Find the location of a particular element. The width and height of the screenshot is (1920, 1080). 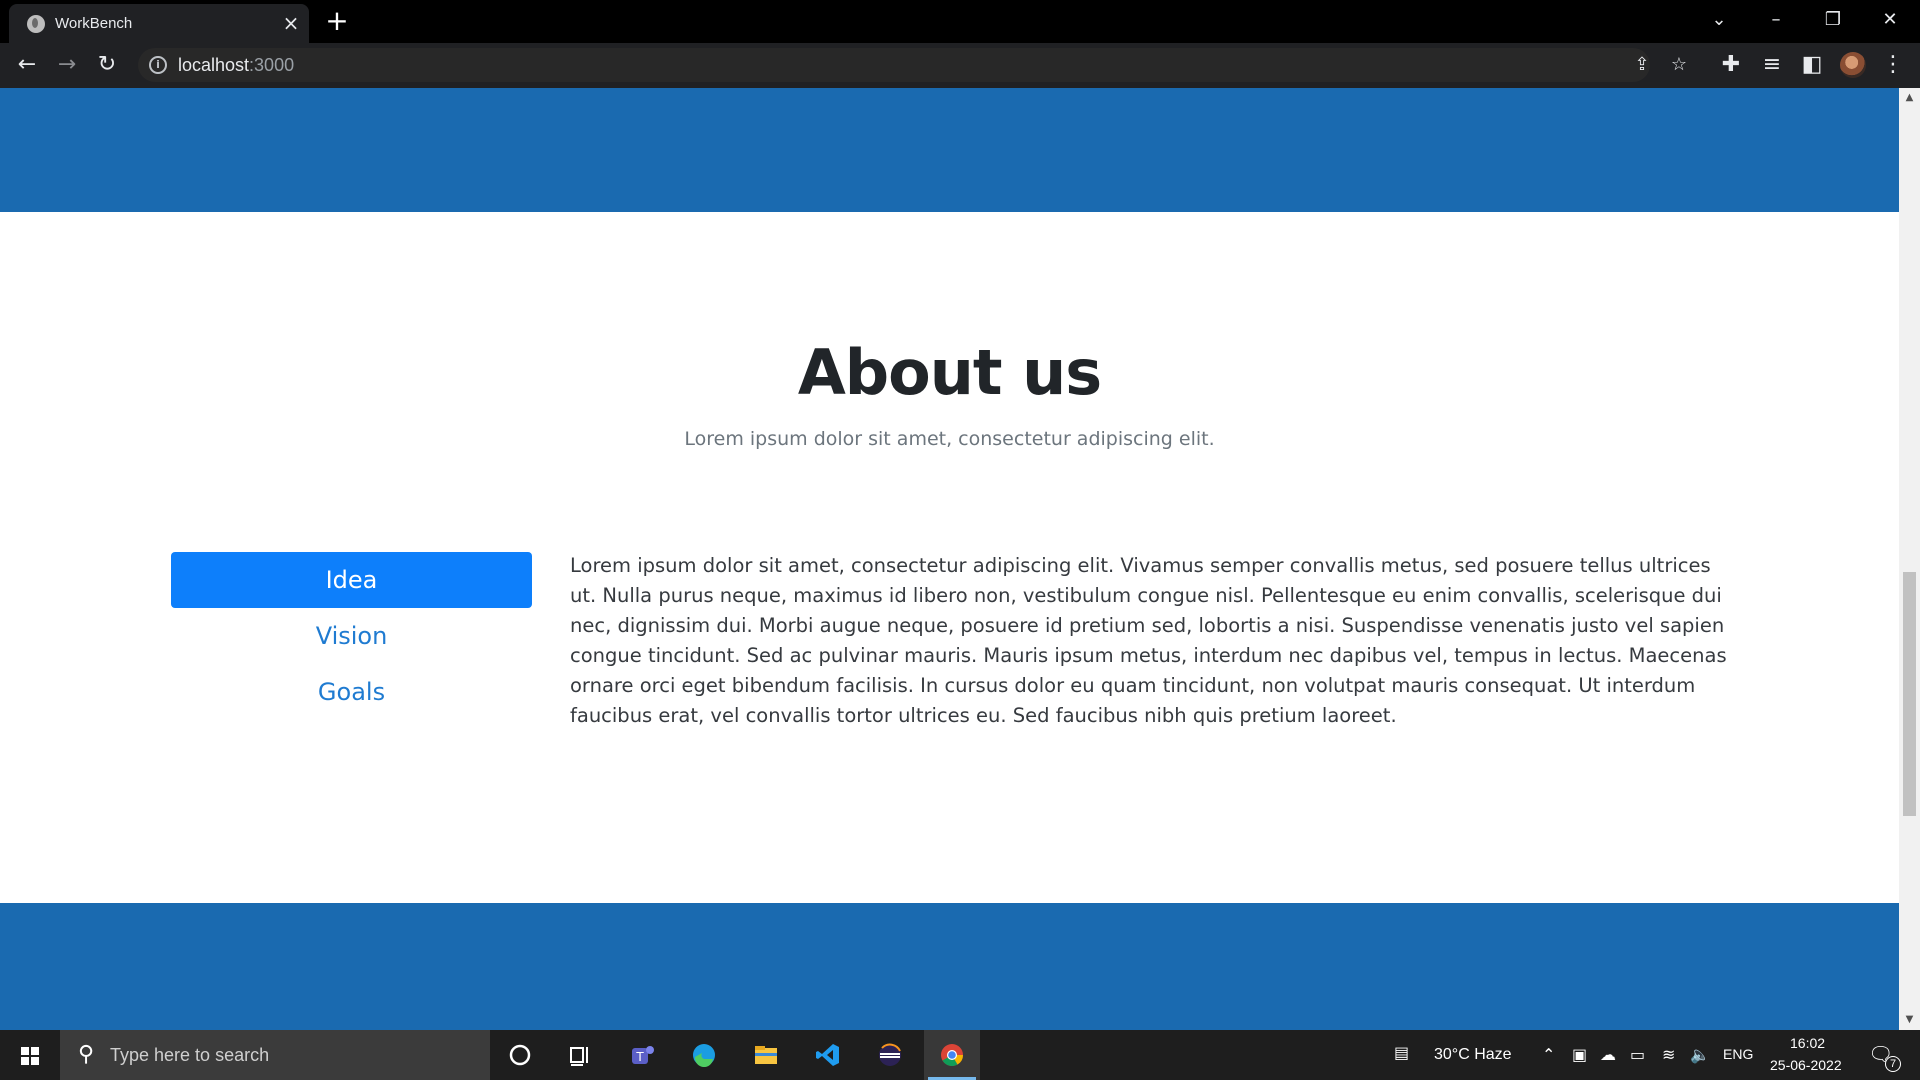

url-text: localhost:3000 is located at coordinates (236, 65).